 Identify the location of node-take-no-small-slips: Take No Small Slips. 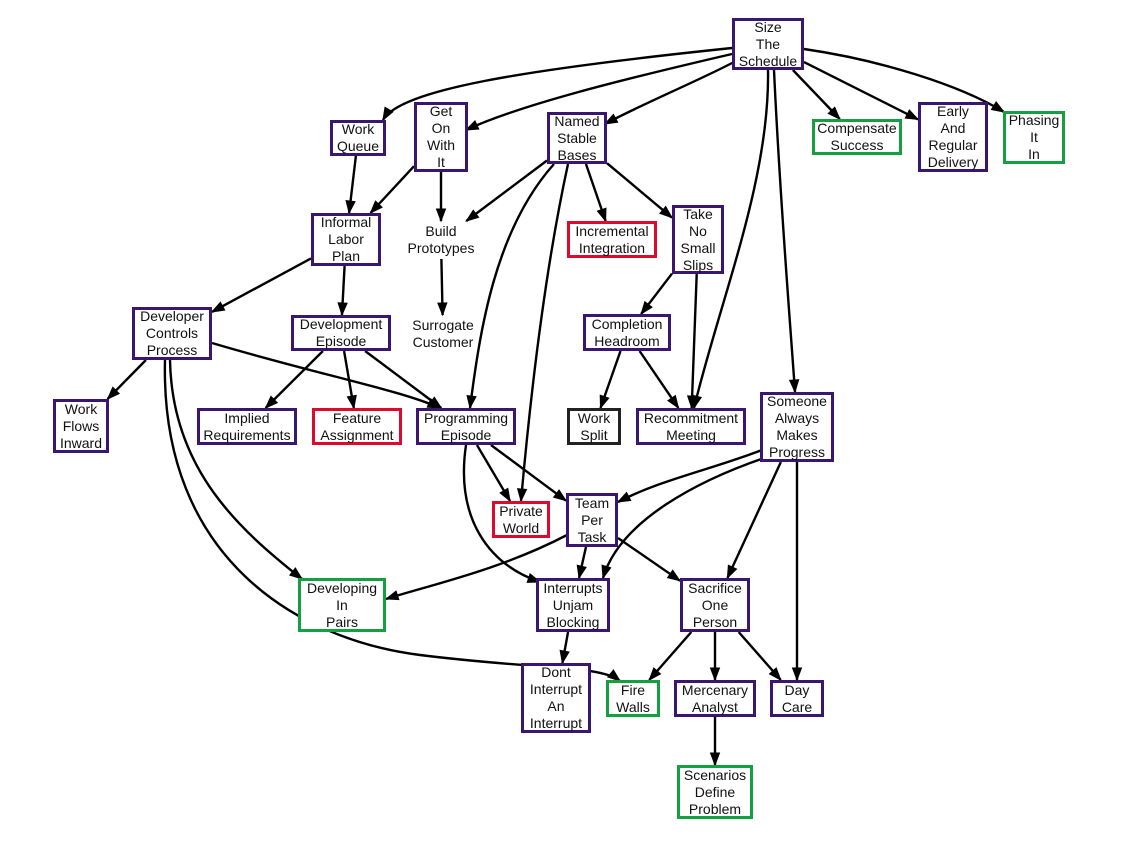
(698, 239).